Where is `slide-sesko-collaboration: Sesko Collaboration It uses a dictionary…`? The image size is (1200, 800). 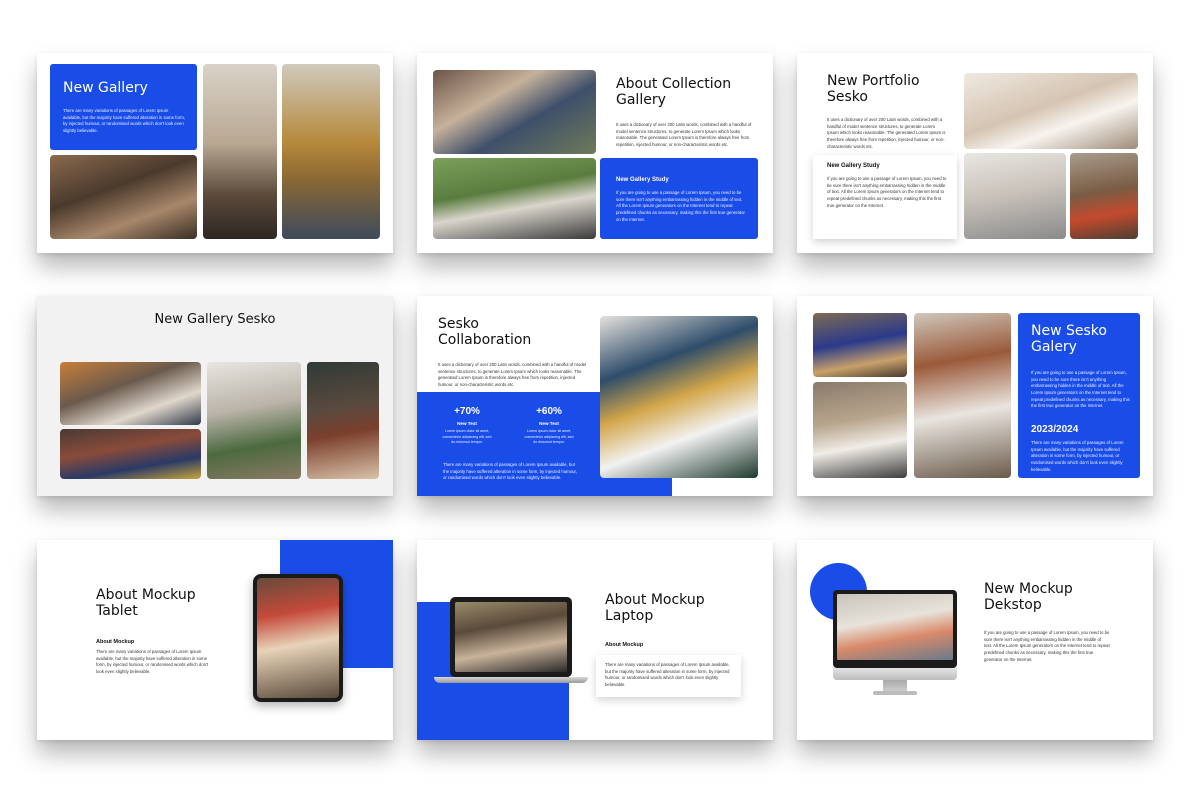 slide-sesko-collaboration: Sesko Collaboration It uses a dictionary… is located at coordinates (595, 396).